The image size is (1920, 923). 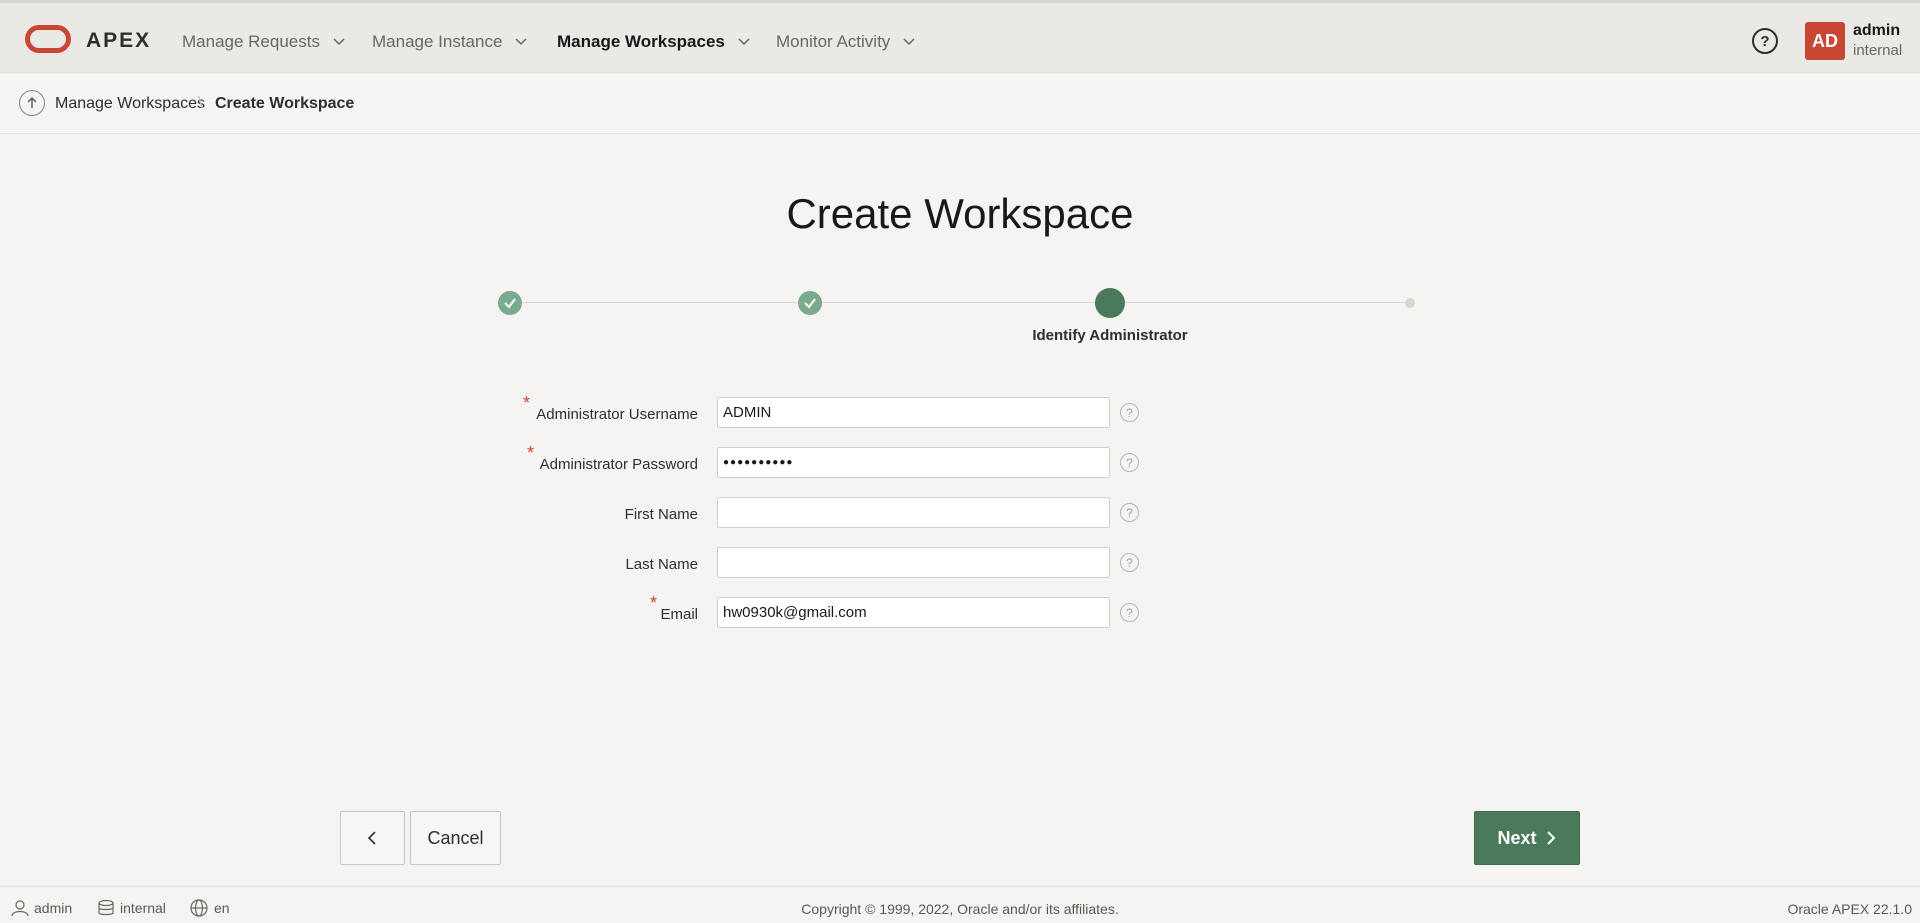 I want to click on field-label: First Name, so click(x=661, y=514).